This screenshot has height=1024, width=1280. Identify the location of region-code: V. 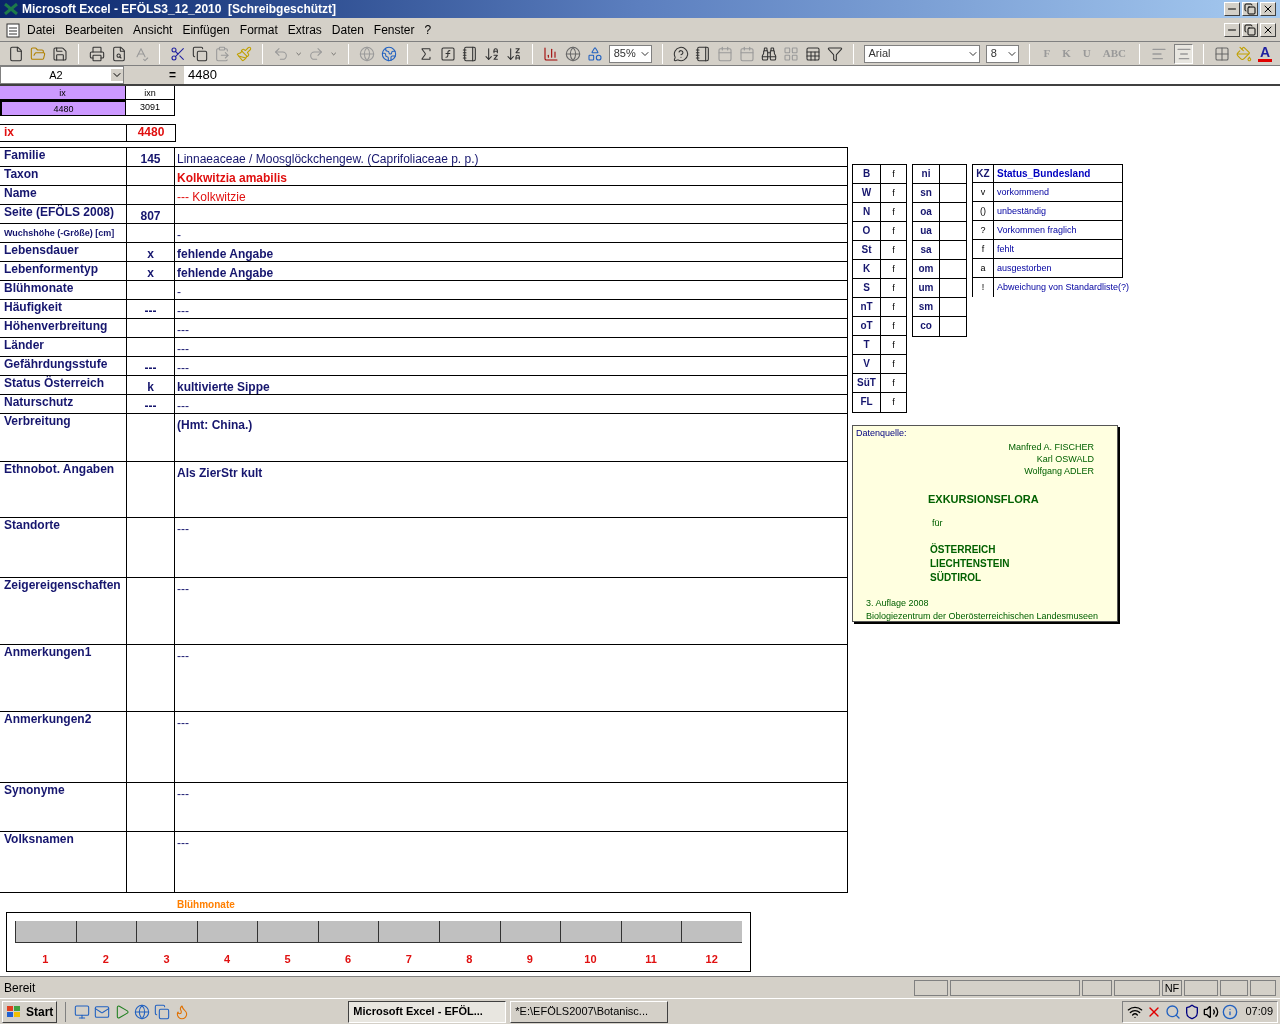
(867, 364).